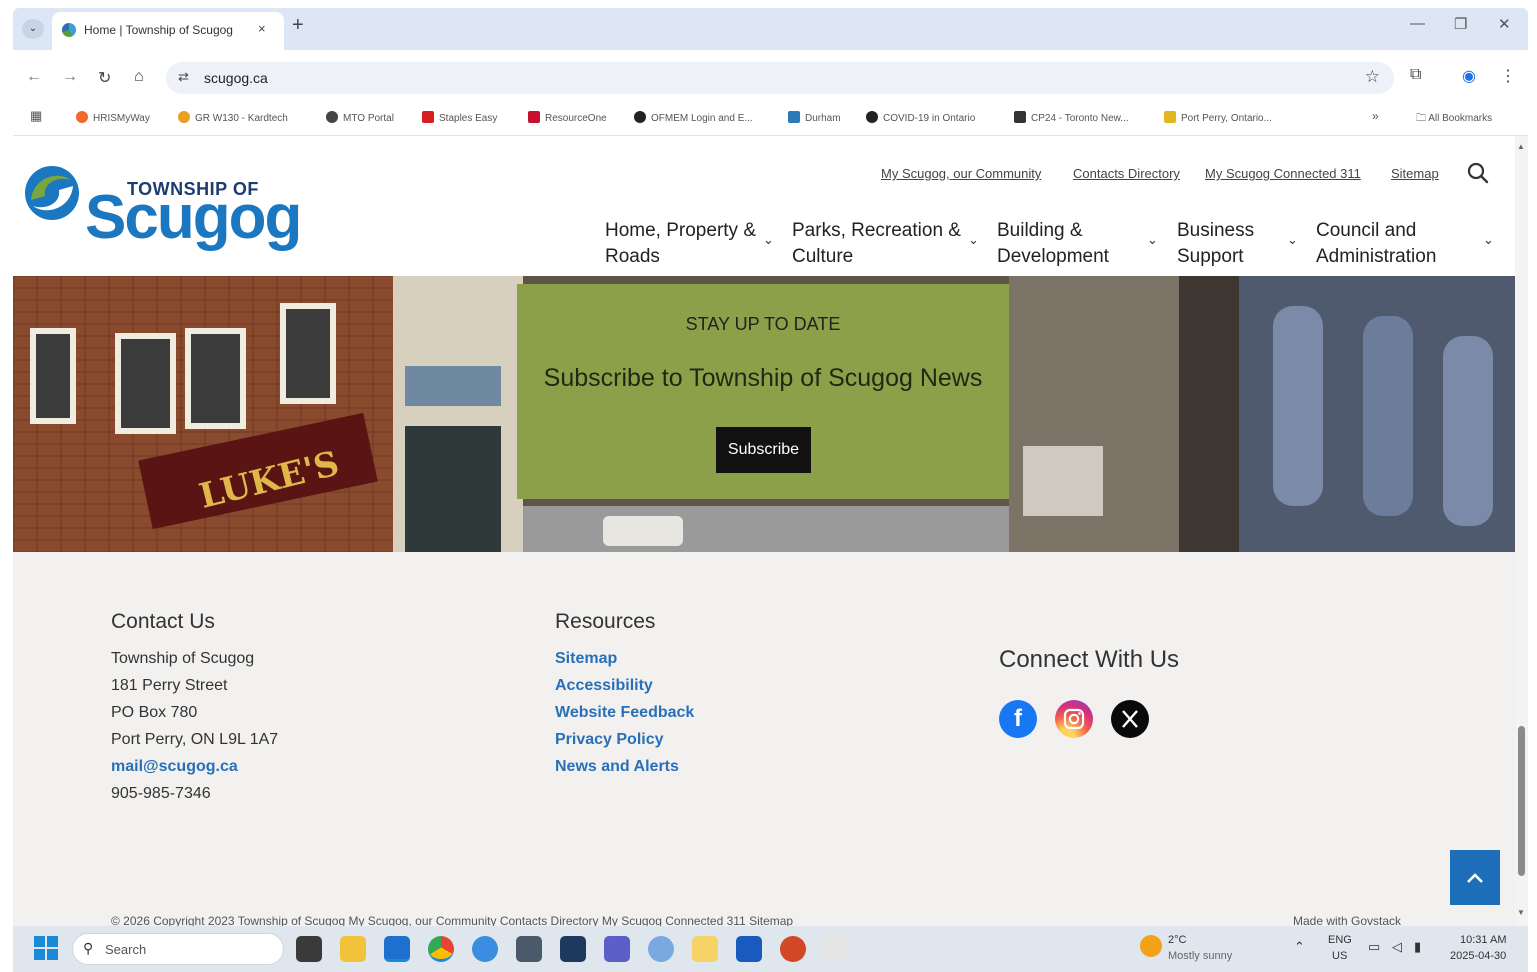 The width and height of the screenshot is (1537, 972). Describe the element at coordinates (1018, 719) in the screenshot. I see `facebook-icon: f` at that location.